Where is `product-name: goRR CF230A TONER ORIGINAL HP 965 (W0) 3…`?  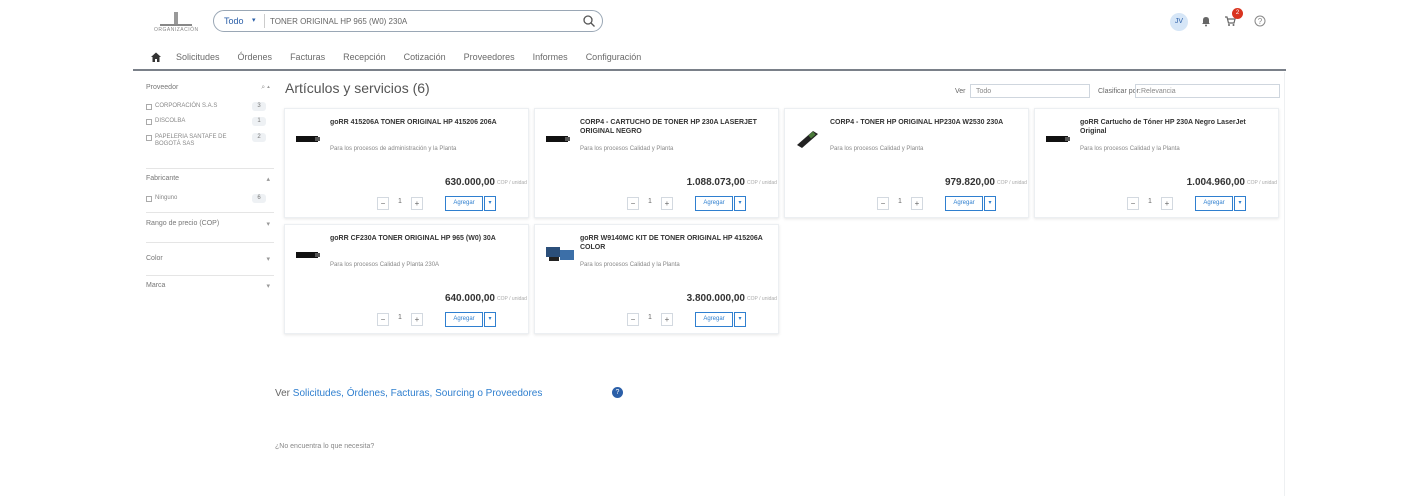 product-name: goRR CF230A TONER ORIGINAL HP 965 (W0) 3… is located at coordinates (425, 238).